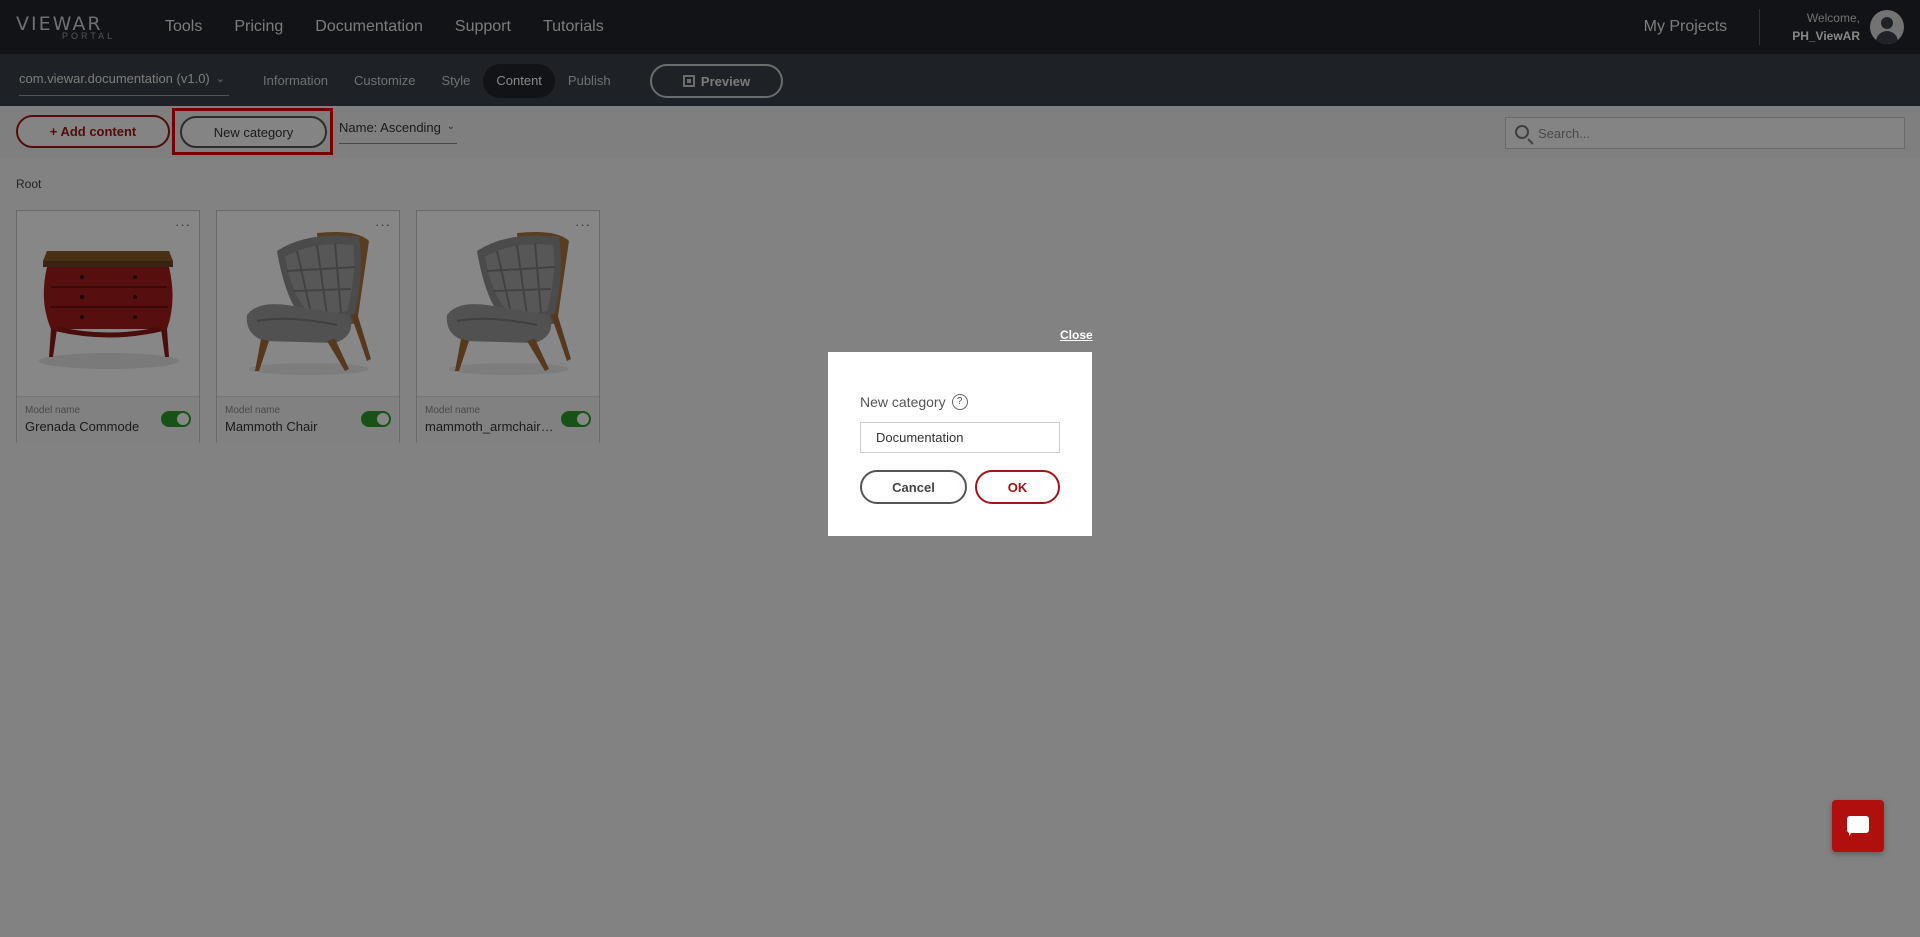 The width and height of the screenshot is (1920, 937). I want to click on chat-button, so click(1858, 826).